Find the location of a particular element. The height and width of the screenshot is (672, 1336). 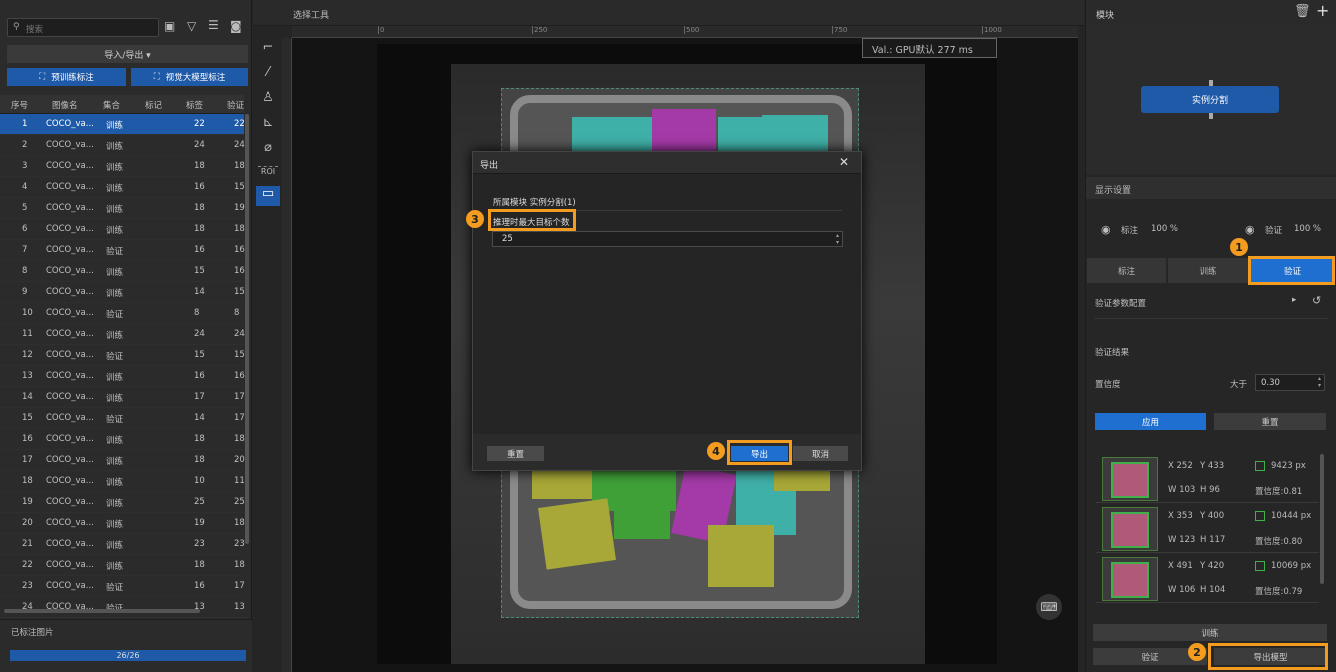

result-row: X 252 Y 433 9423 px W 103 H 96 置信度:0.81 is located at coordinates (1207, 478).